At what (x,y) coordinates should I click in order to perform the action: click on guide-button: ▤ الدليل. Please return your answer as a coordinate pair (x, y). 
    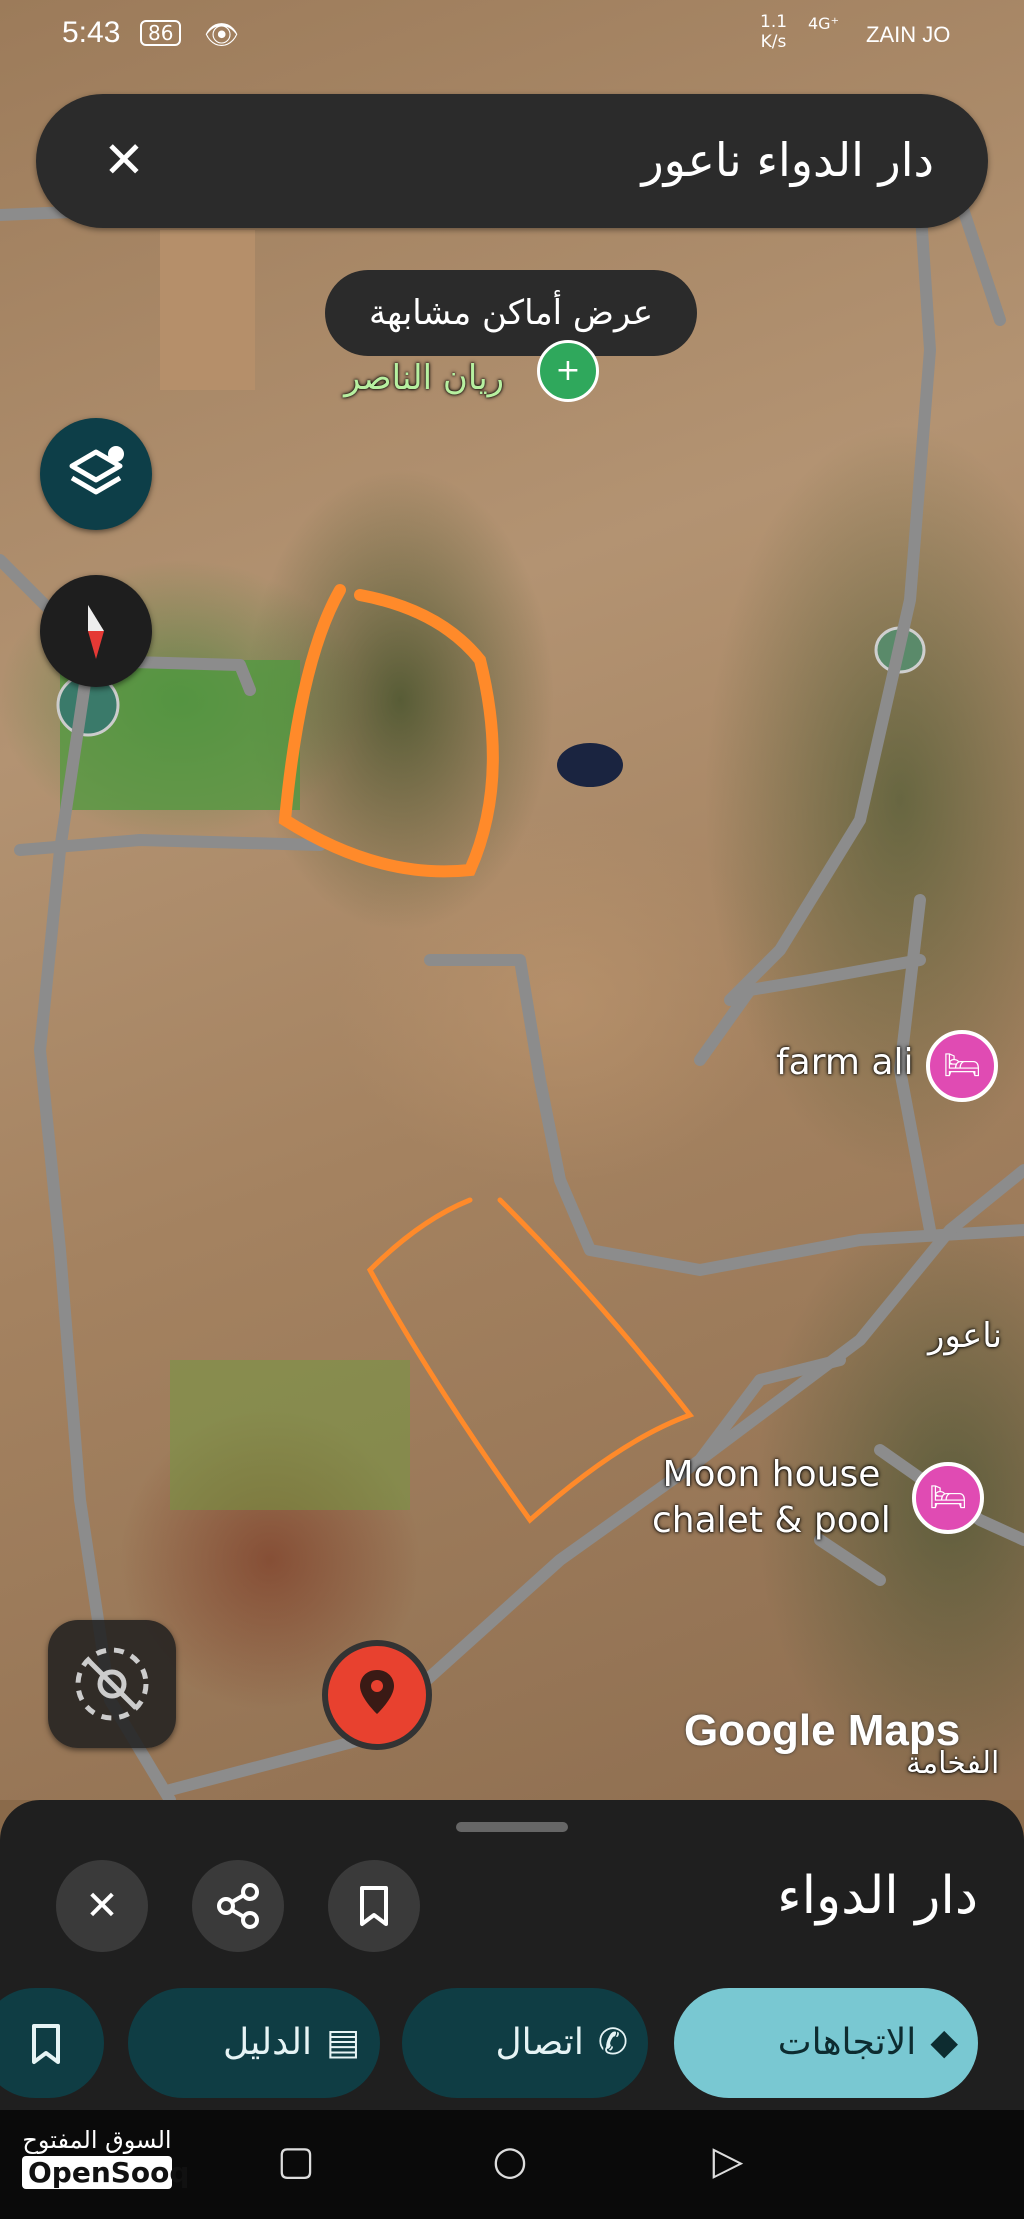
    Looking at the image, I should click on (254, 2043).